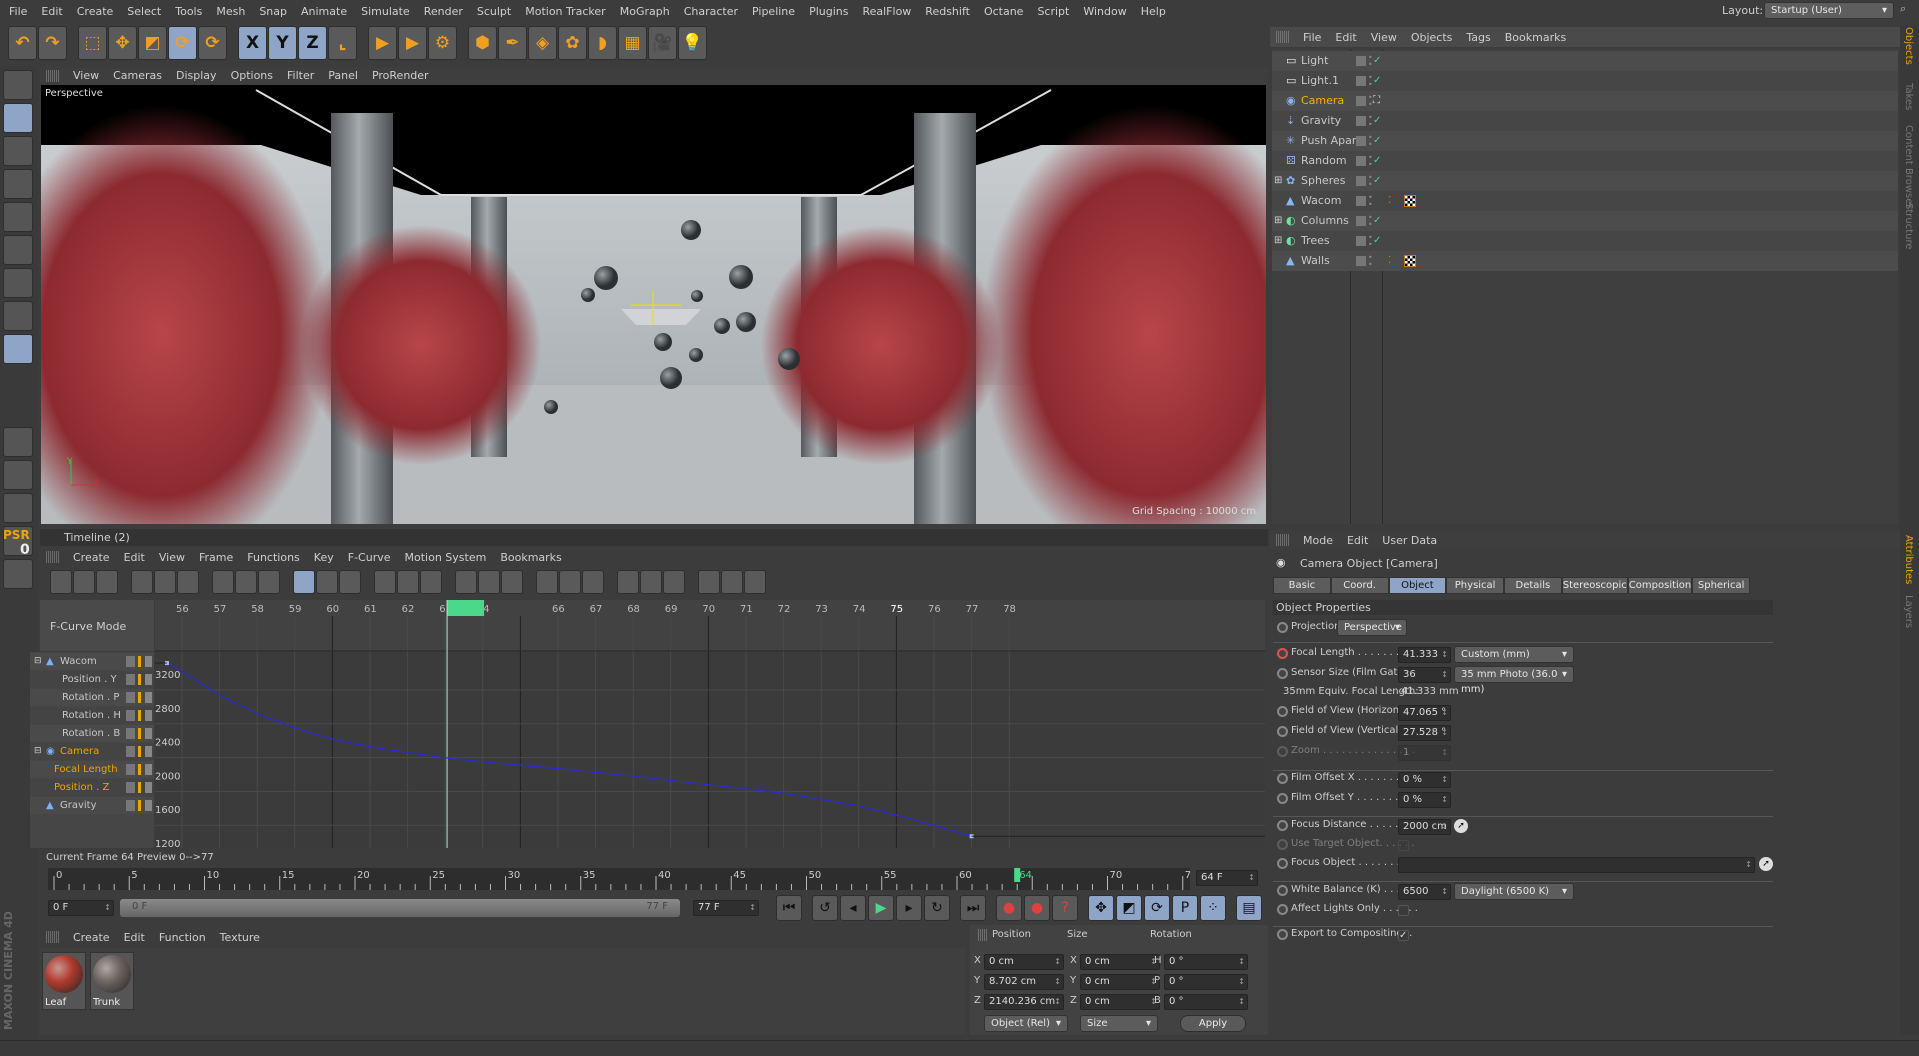  Describe the element at coordinates (144, 11) in the screenshot. I see `menu-item-select: Select` at that location.